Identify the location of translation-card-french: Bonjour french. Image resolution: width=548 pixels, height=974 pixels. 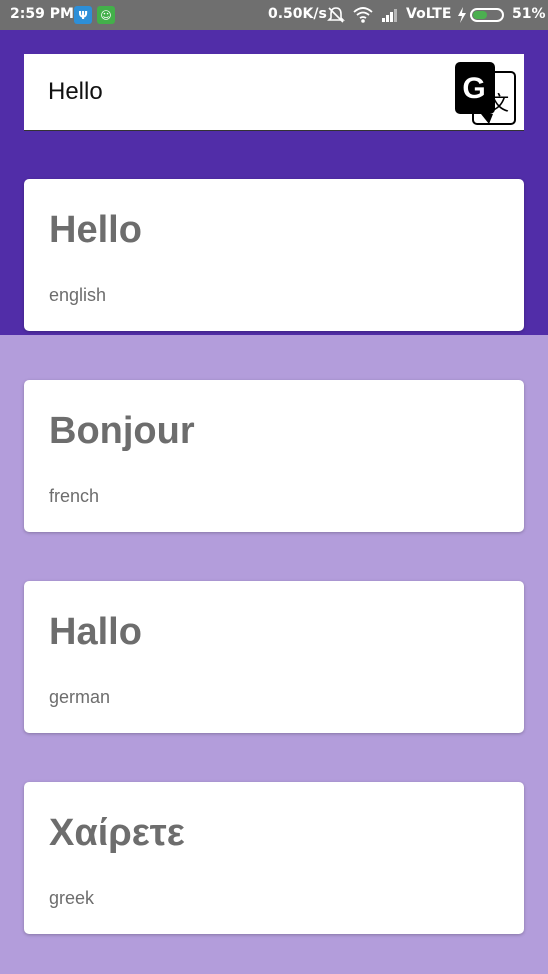
(274, 456).